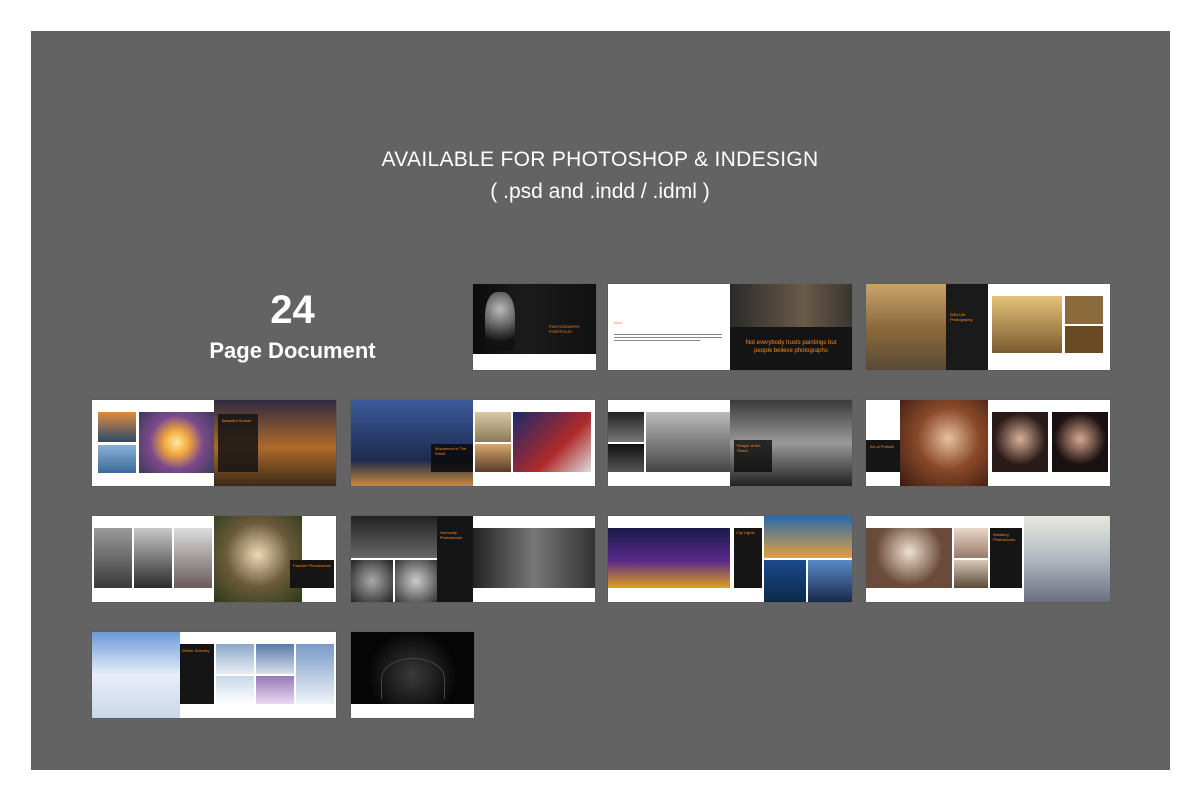 The height and width of the screenshot is (800, 1200). What do you see at coordinates (944, 443) in the screenshot?
I see `hair-portrait-photo` at bounding box center [944, 443].